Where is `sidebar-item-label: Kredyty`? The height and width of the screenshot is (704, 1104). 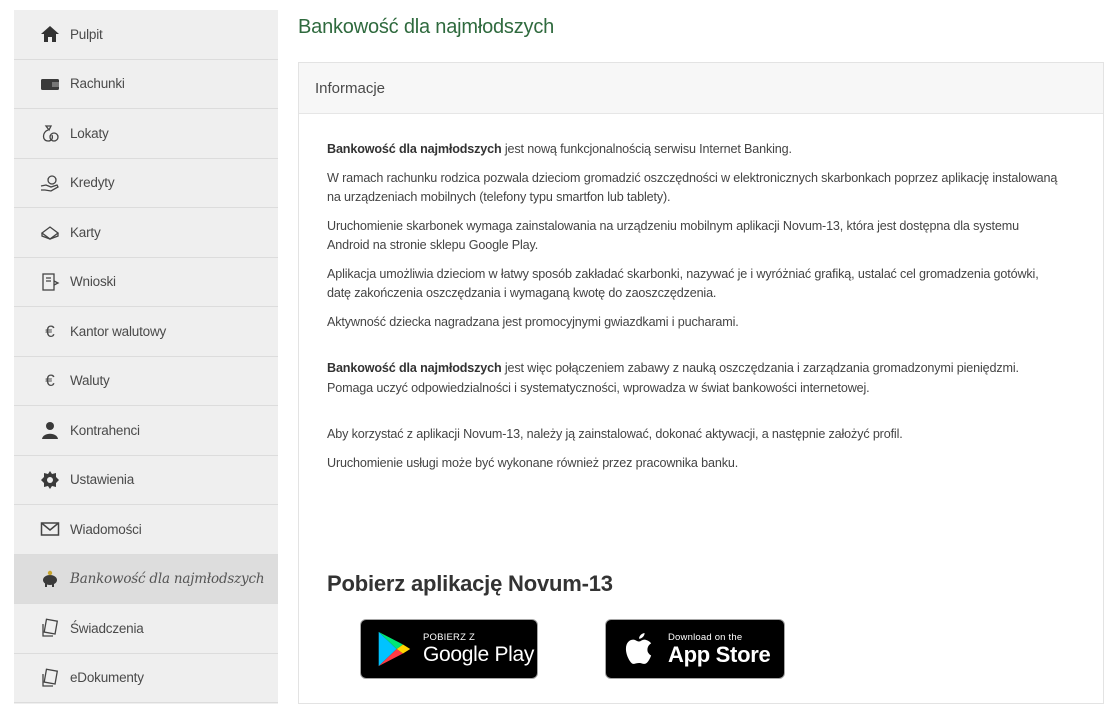
sidebar-item-label: Kredyty is located at coordinates (92, 183).